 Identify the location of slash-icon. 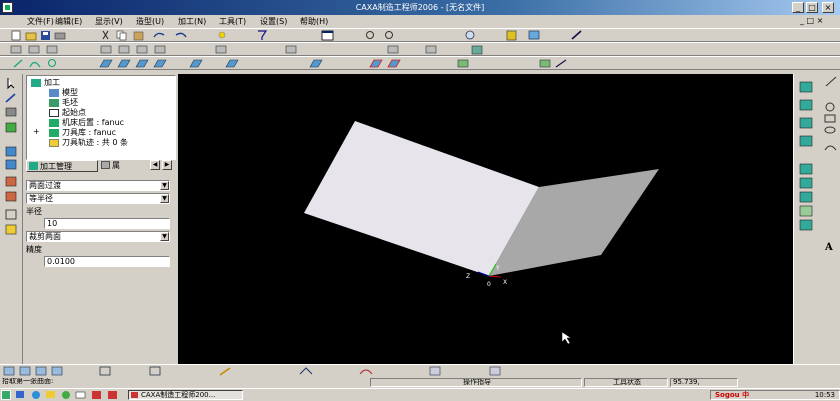
(561, 63).